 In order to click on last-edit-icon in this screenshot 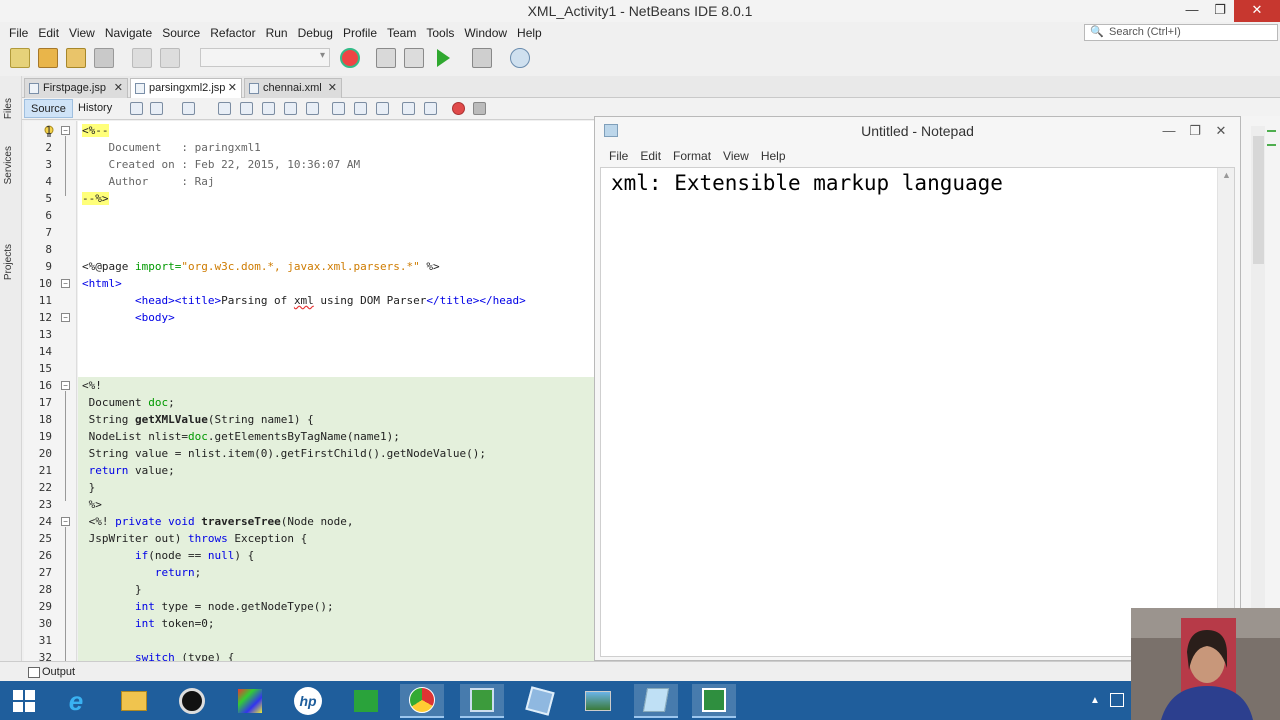, I will do `click(136, 108)`.